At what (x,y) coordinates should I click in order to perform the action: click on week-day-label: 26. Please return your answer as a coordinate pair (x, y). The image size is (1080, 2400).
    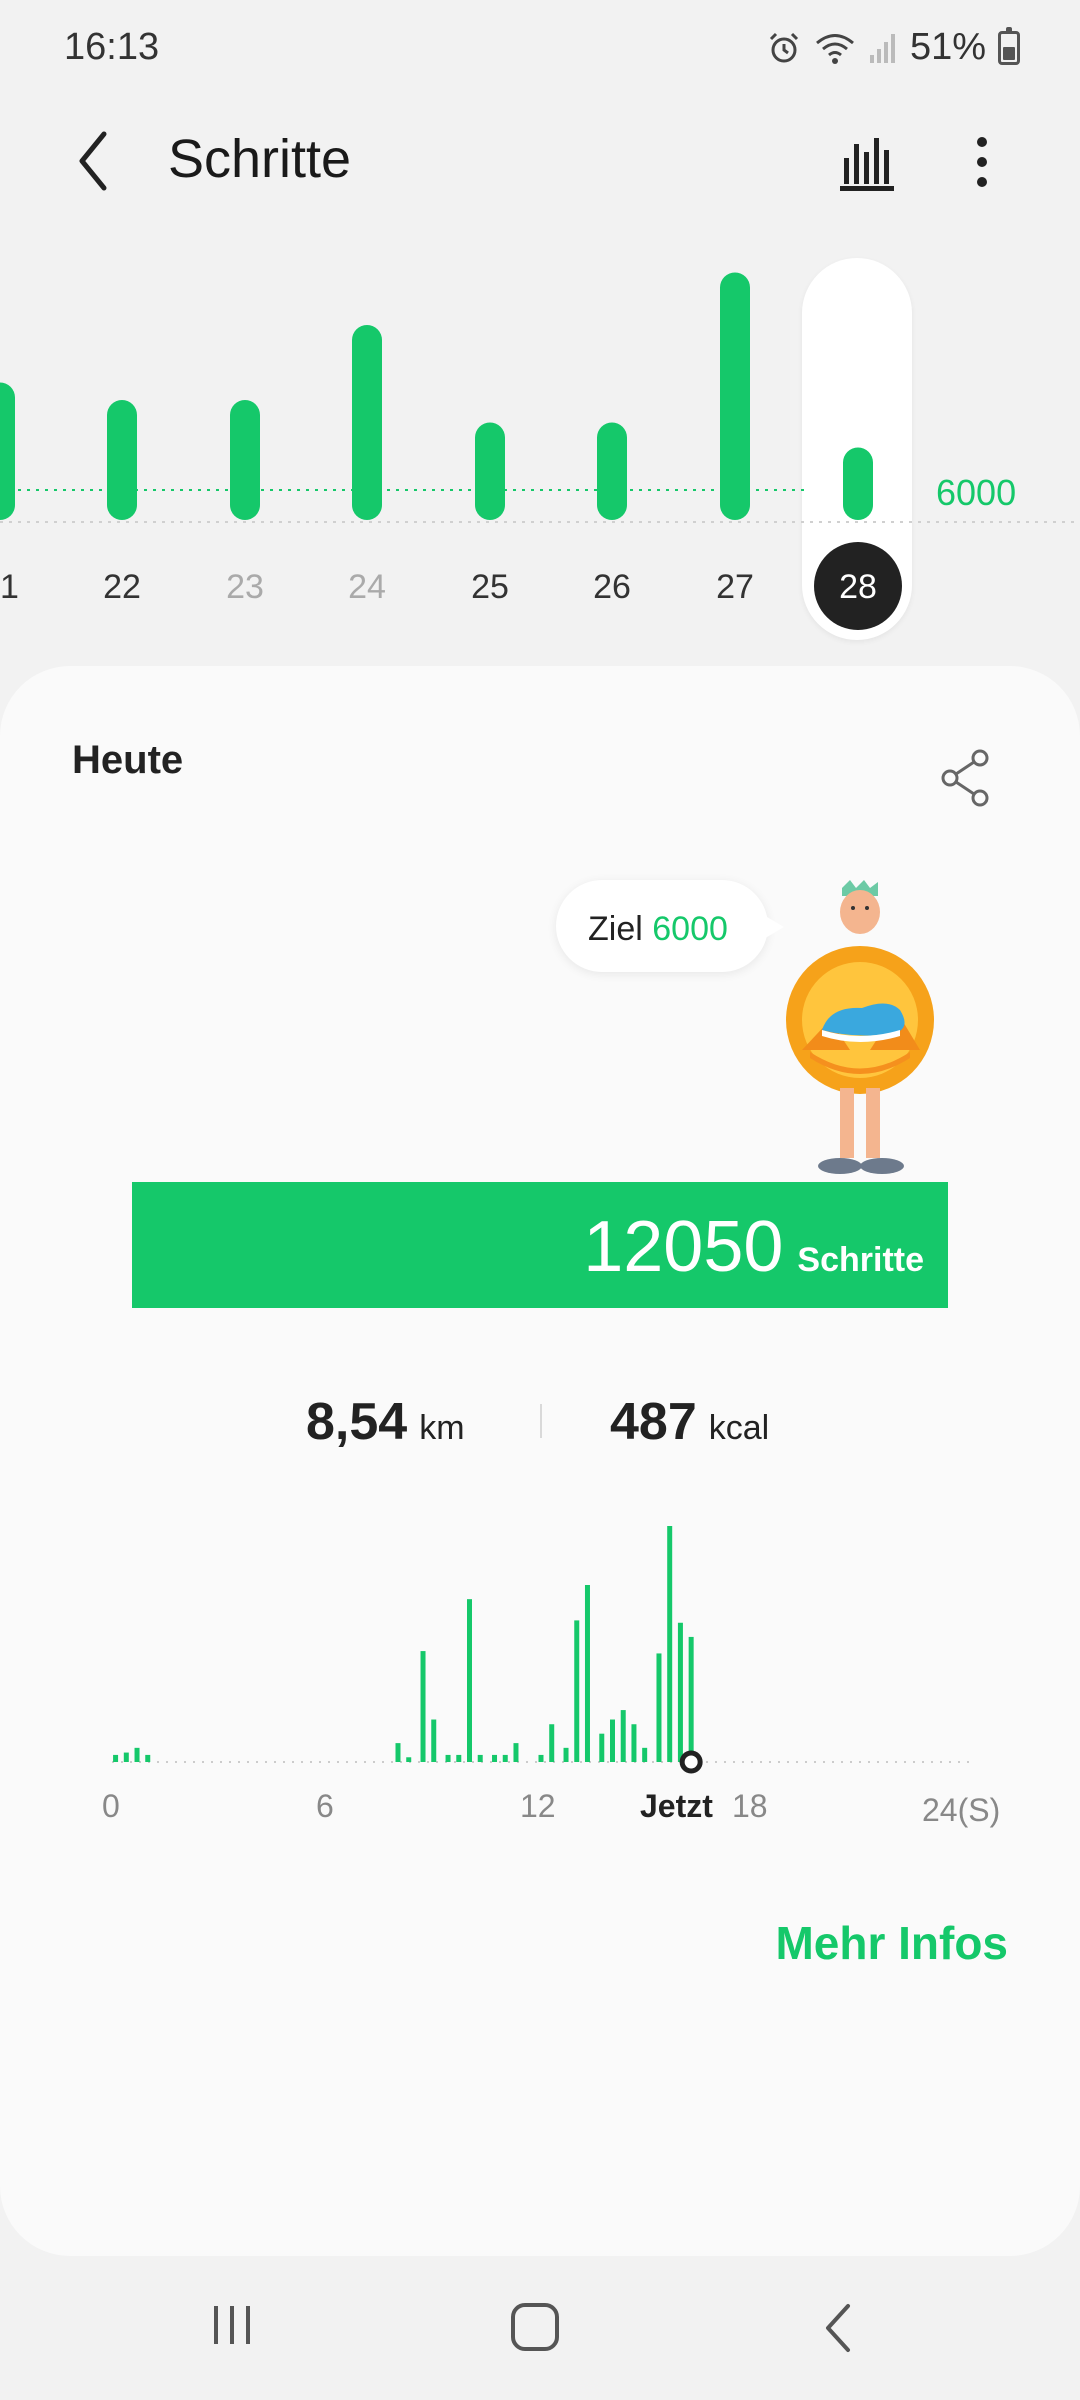
    Looking at the image, I should click on (612, 587).